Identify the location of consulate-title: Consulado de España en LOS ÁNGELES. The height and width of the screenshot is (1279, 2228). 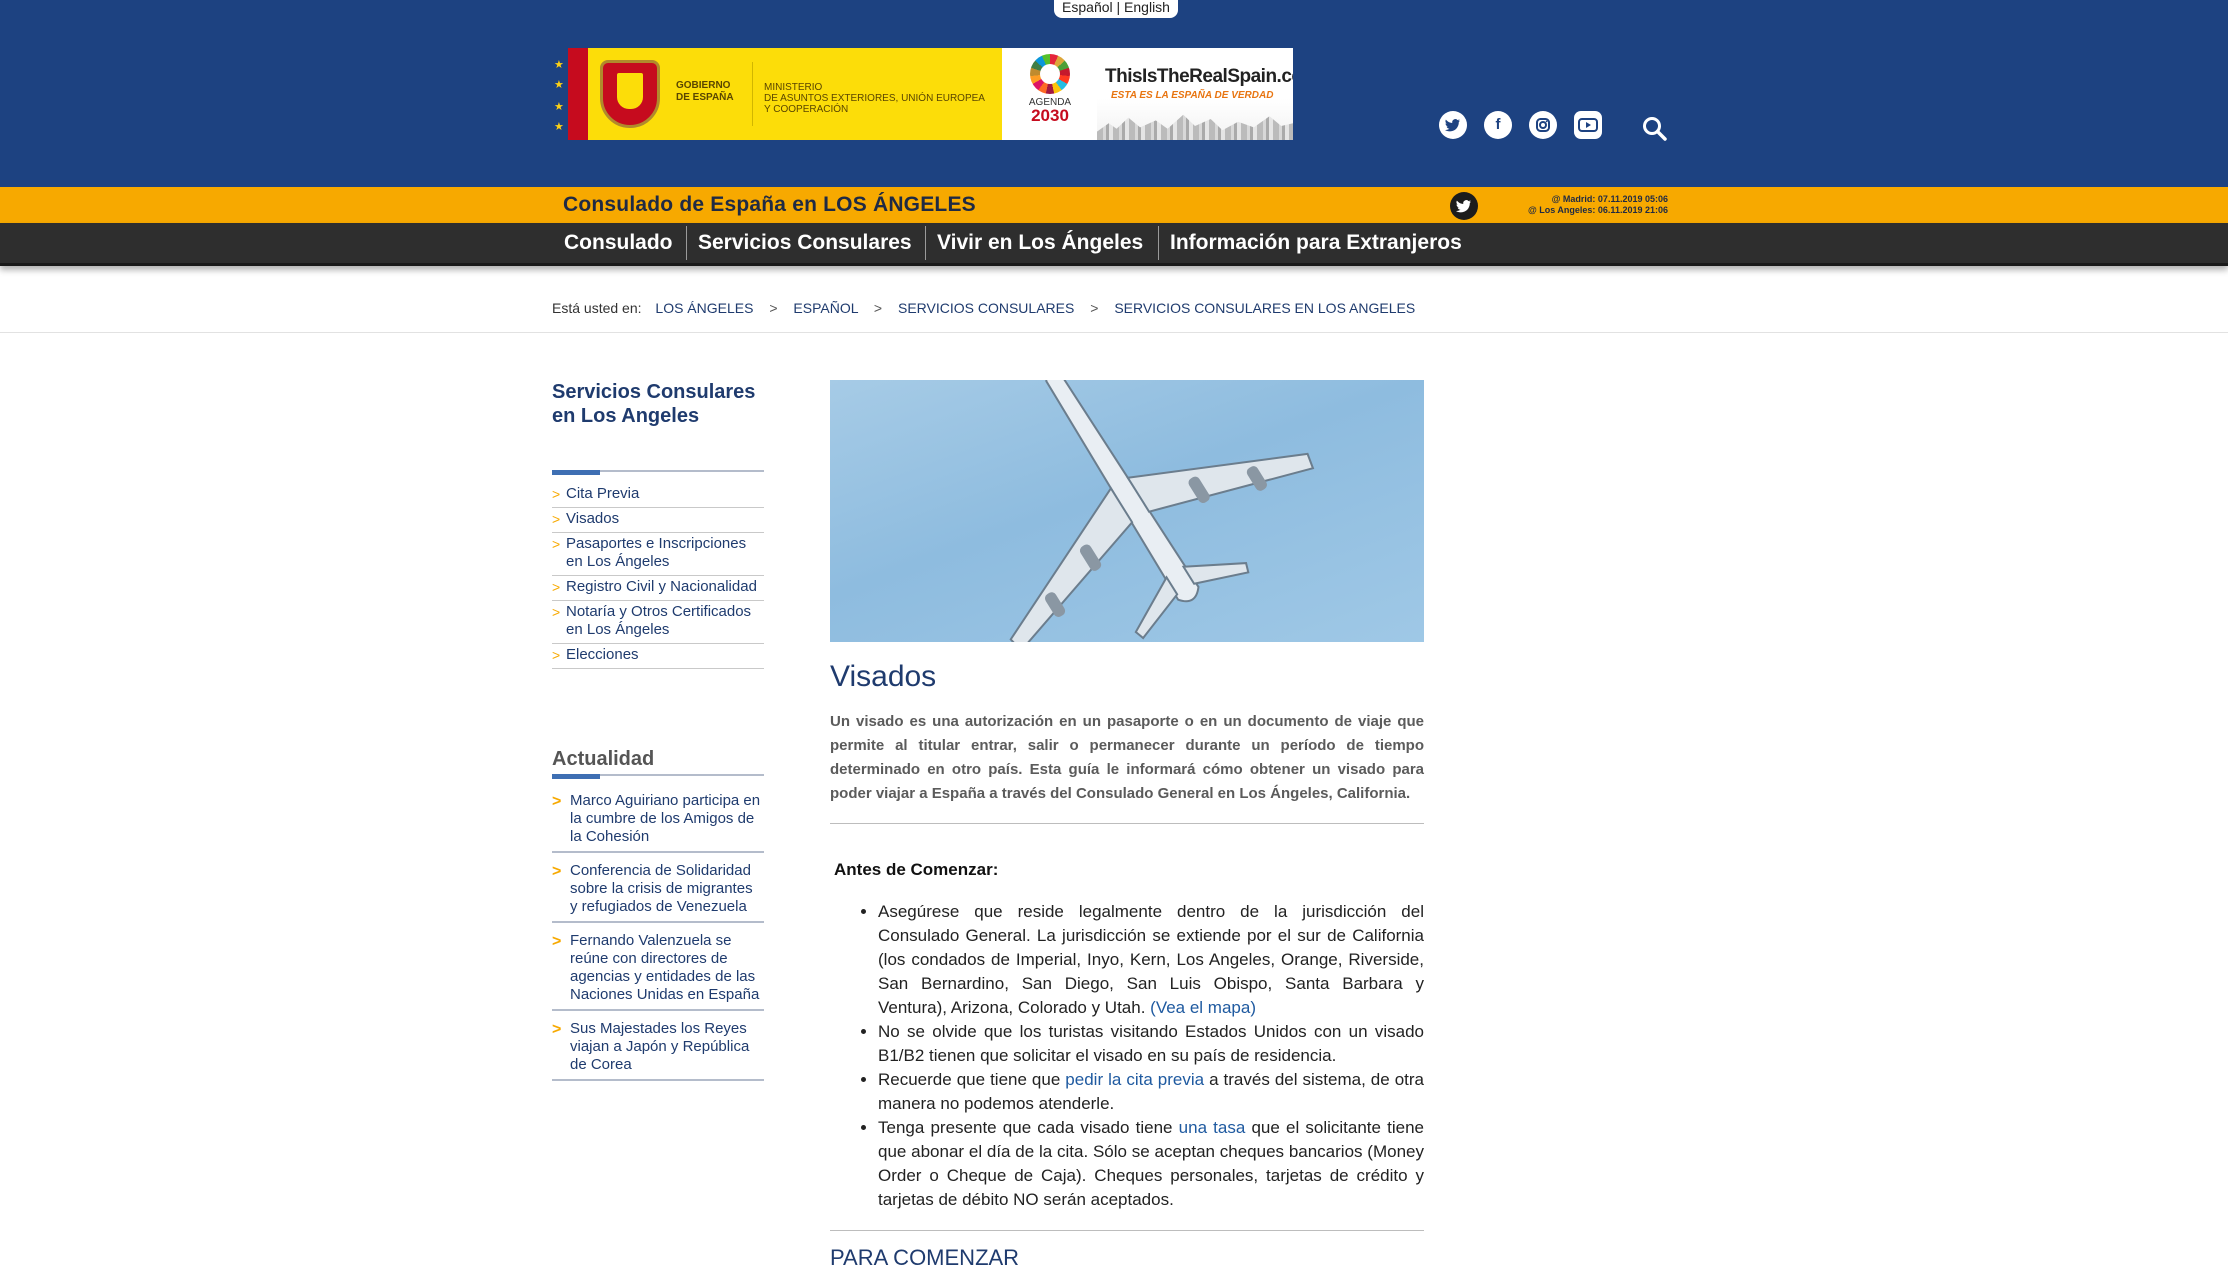
(769, 205).